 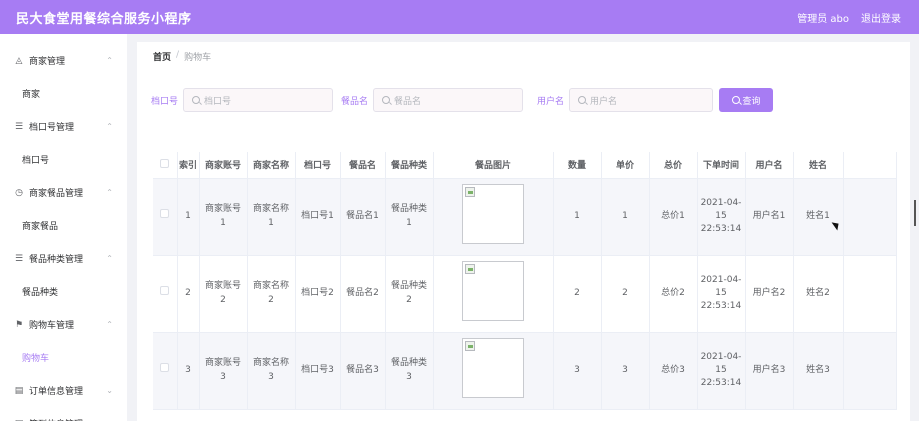 I want to click on breadcrumb-home: 首页, so click(x=162, y=56).